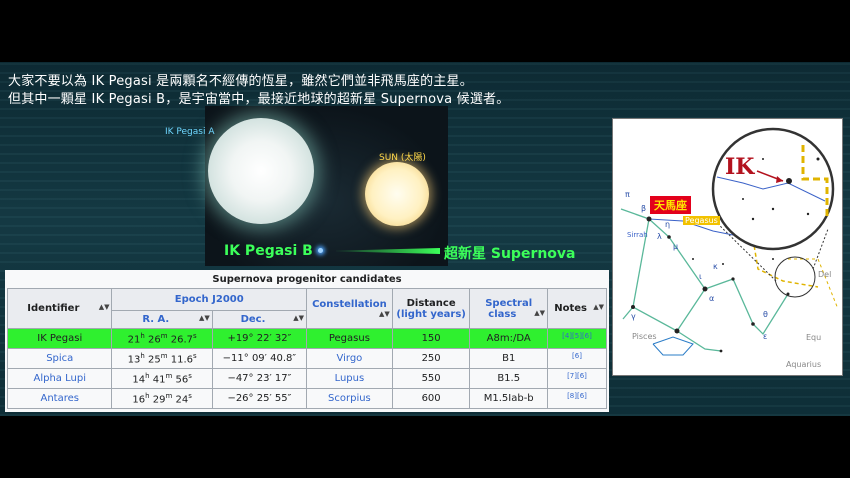 The width and height of the screenshot is (850, 478). I want to click on sun-label: SUN (太陽), so click(402, 158).